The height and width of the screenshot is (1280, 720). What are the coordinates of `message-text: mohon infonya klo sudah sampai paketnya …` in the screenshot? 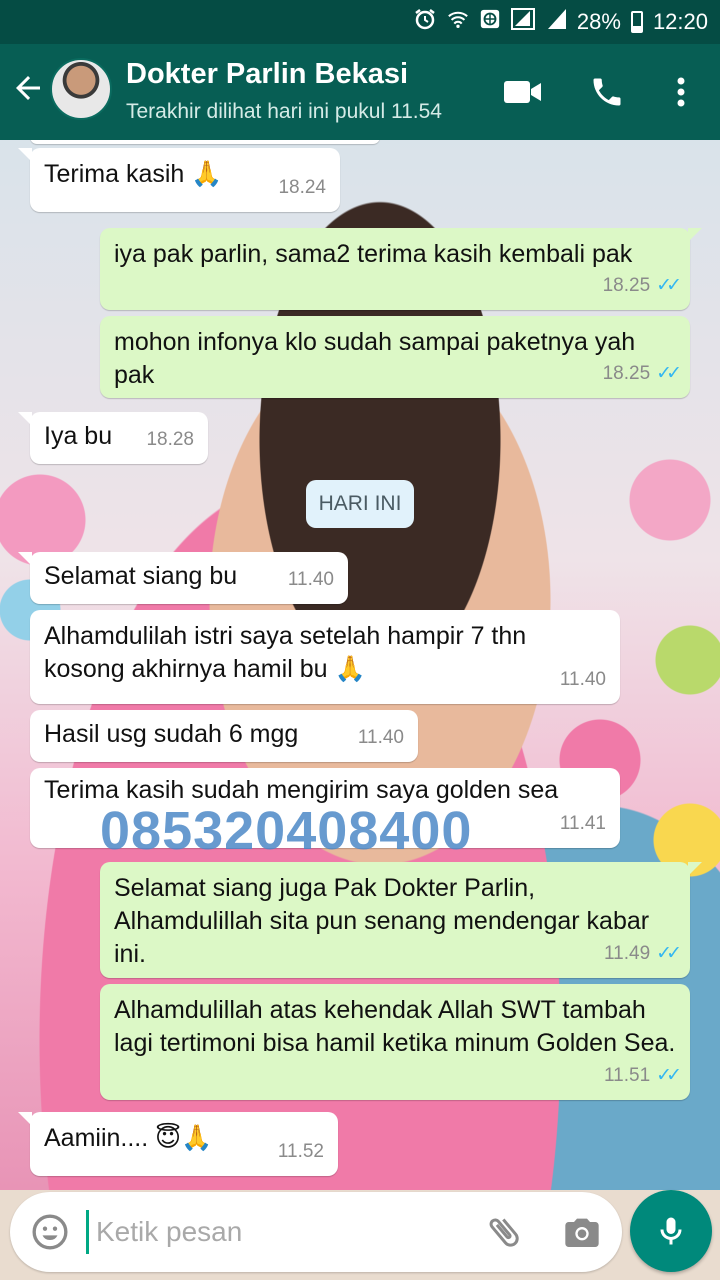 It's located at (375, 358).